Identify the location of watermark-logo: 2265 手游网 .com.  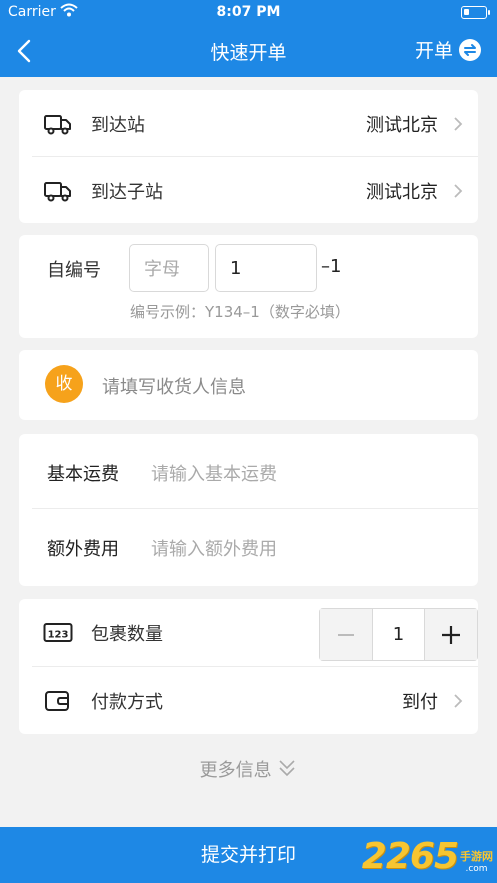
(427, 857).